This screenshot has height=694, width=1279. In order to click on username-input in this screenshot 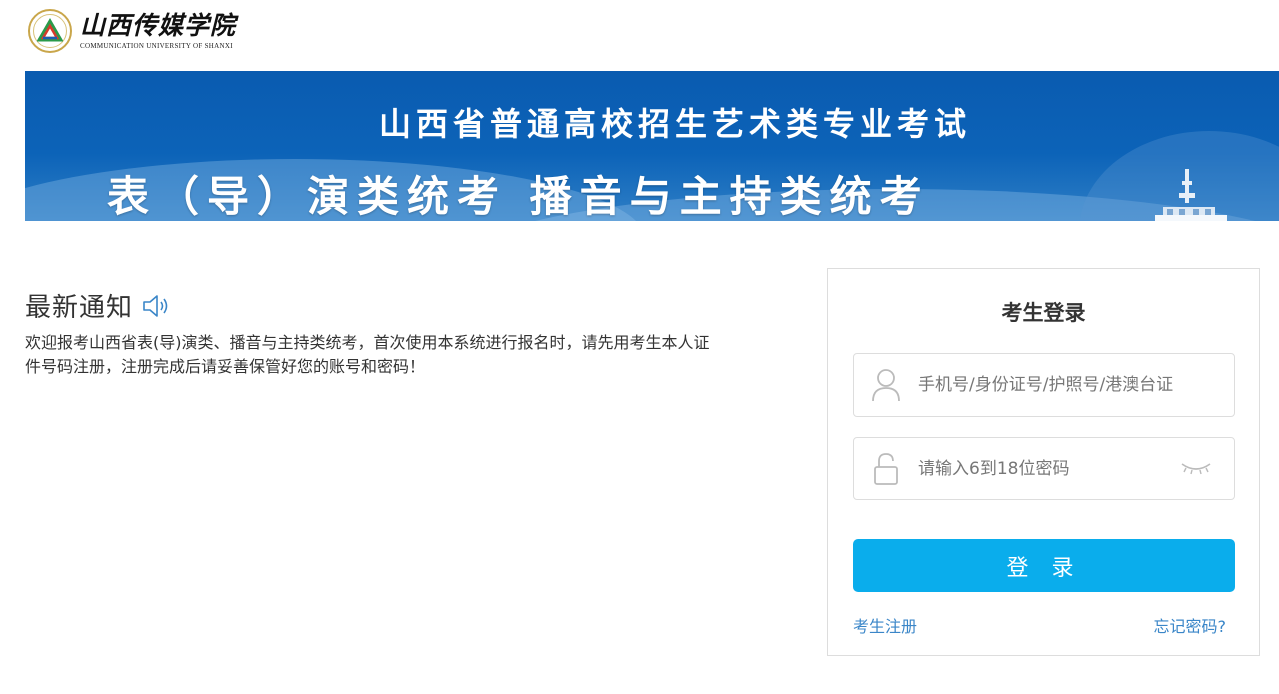, I will do `click(1048, 385)`.